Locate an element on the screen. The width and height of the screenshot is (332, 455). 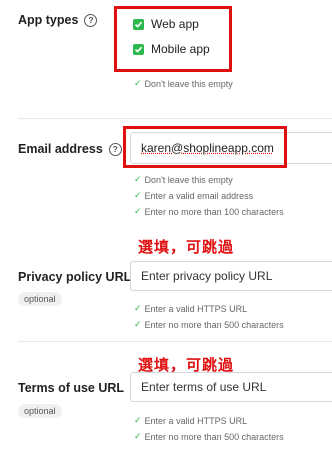
privacy-policy-label: Privacy policy URL is located at coordinates (75, 277).